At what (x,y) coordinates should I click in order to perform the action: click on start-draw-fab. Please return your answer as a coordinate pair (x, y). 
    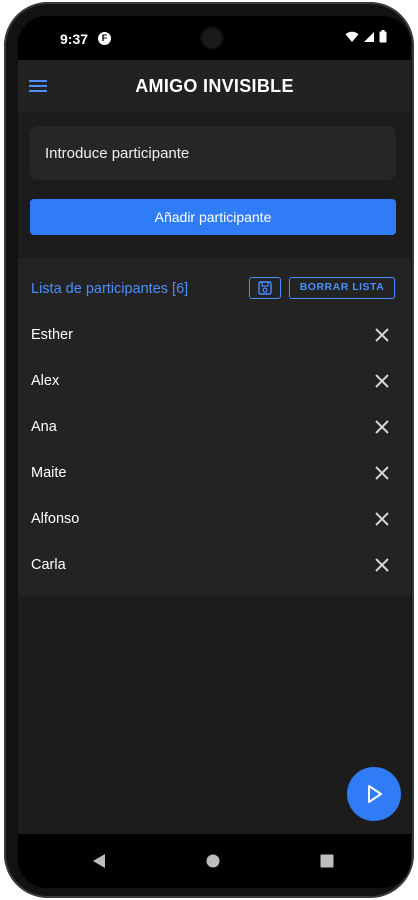
    Looking at the image, I should click on (374, 794).